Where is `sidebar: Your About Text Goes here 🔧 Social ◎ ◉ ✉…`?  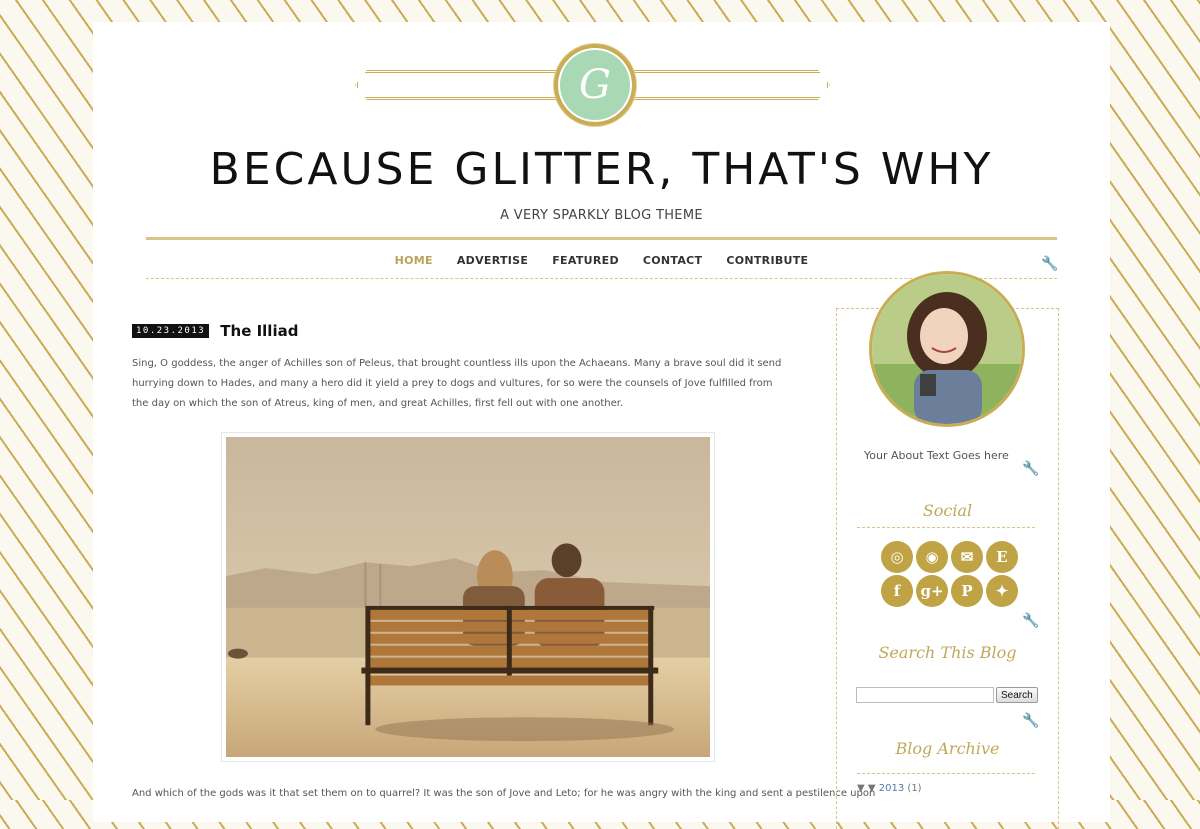 sidebar: Your About Text Goes here 🔧 Social ◎ ◉ ✉… is located at coordinates (947, 550).